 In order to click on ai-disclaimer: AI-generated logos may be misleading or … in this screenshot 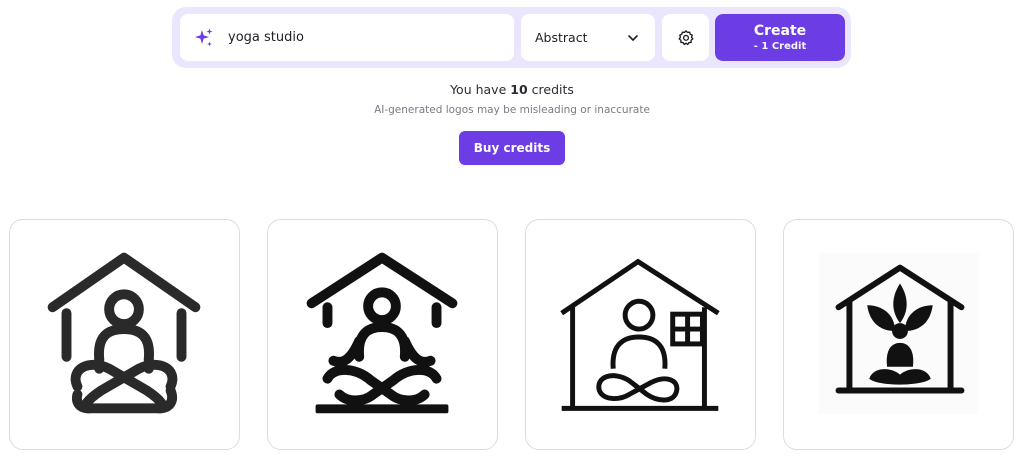, I will do `click(512, 110)`.